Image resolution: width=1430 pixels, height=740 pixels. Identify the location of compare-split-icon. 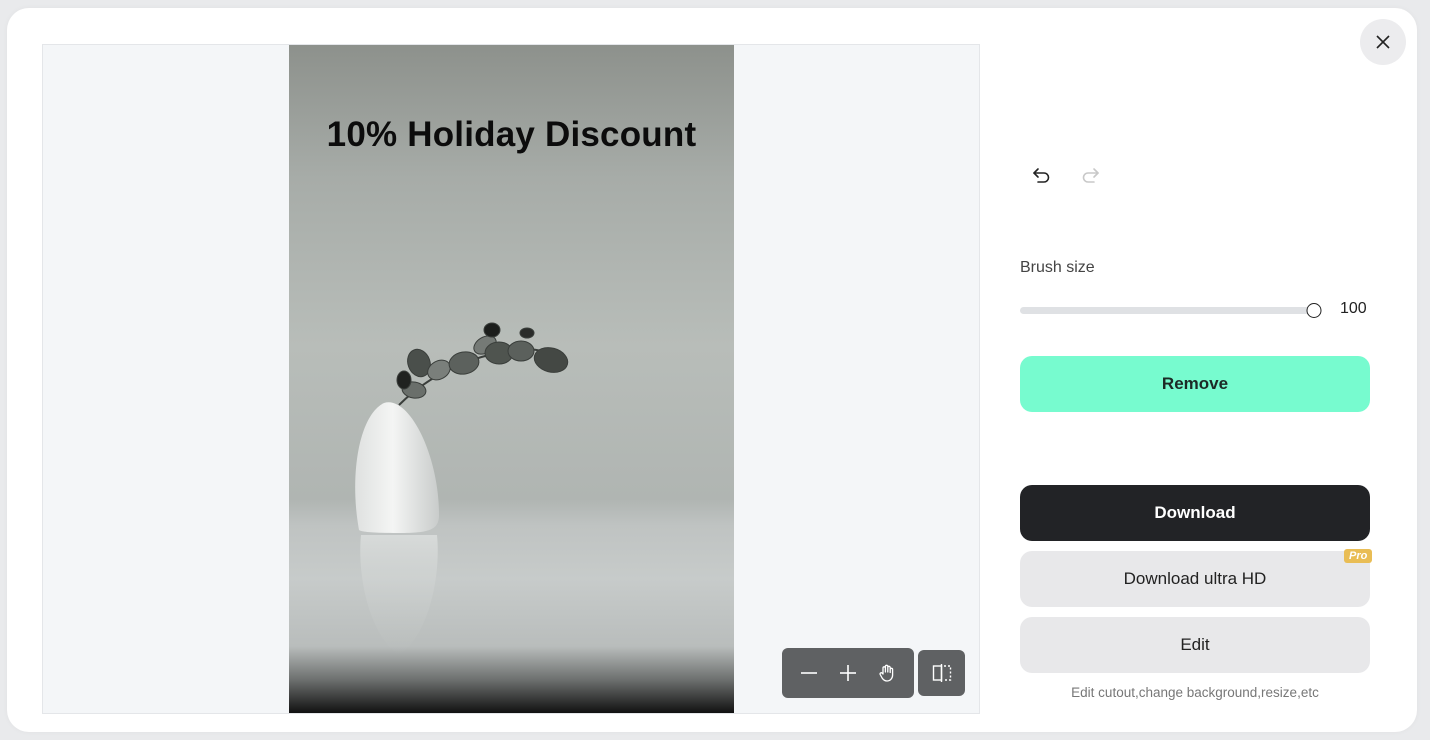
(941, 673).